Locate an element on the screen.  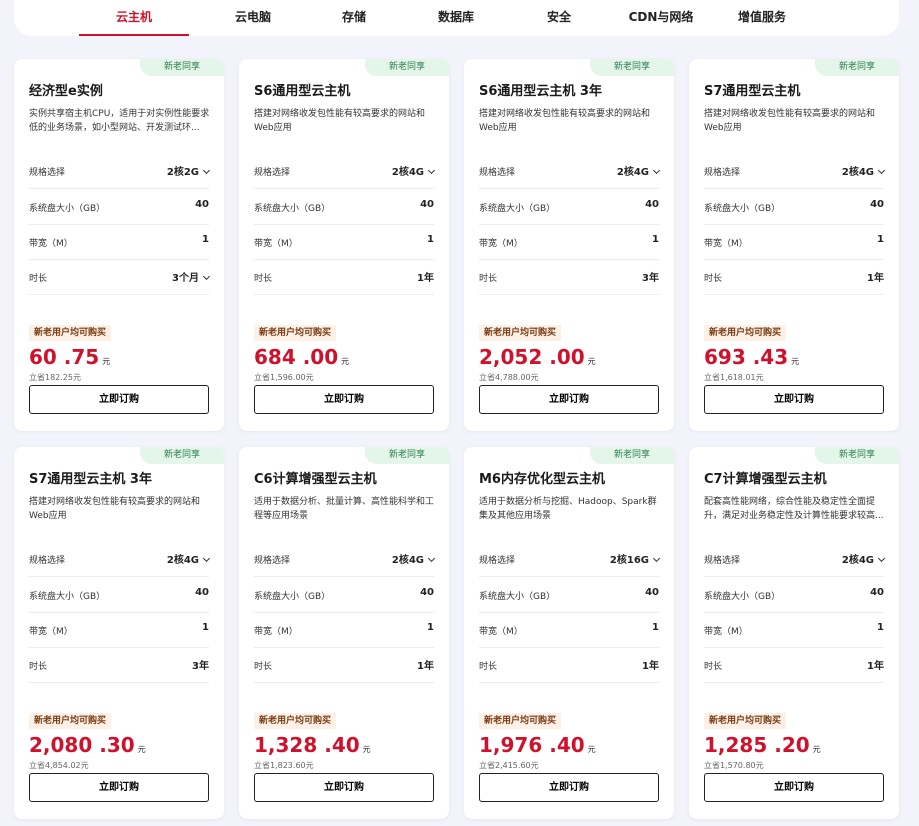
spec-row: 规格选择 2核2G is located at coordinates (120, 171).